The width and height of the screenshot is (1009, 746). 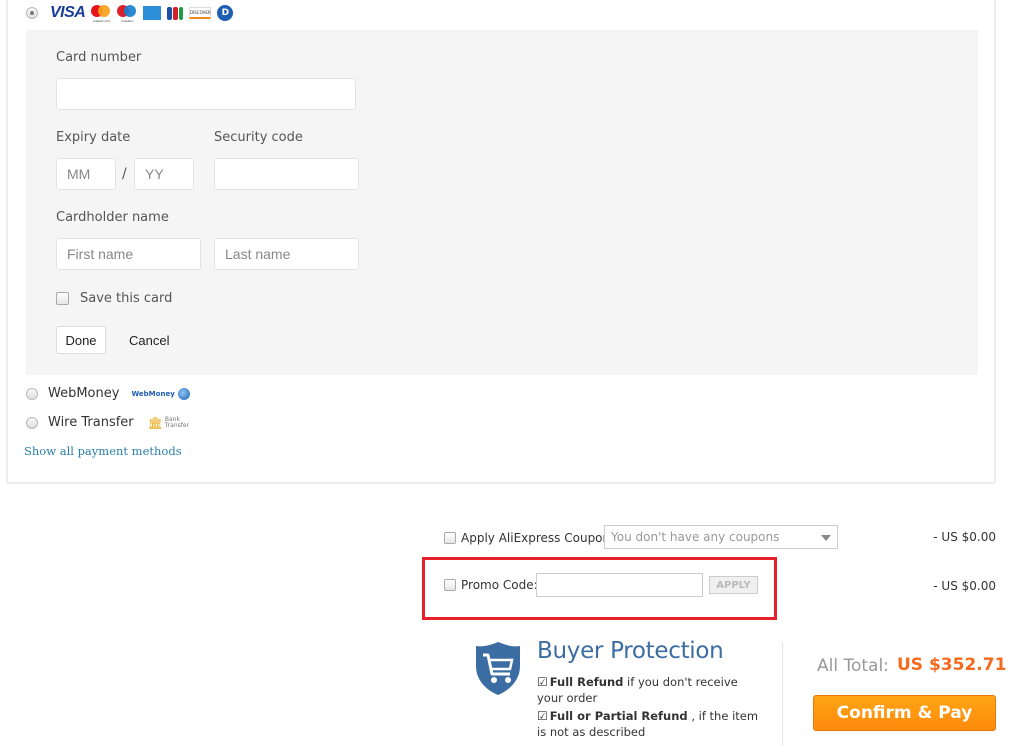 What do you see at coordinates (904, 713) in the screenshot?
I see `confirm-pay-button: Confirm & Pay` at bounding box center [904, 713].